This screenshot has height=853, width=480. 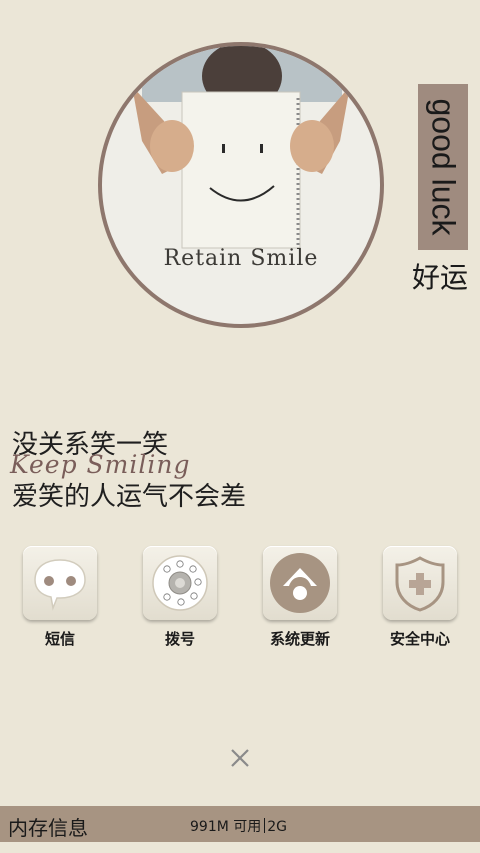 What do you see at coordinates (241, 147) in the screenshot?
I see `photo-illustration` at bounding box center [241, 147].